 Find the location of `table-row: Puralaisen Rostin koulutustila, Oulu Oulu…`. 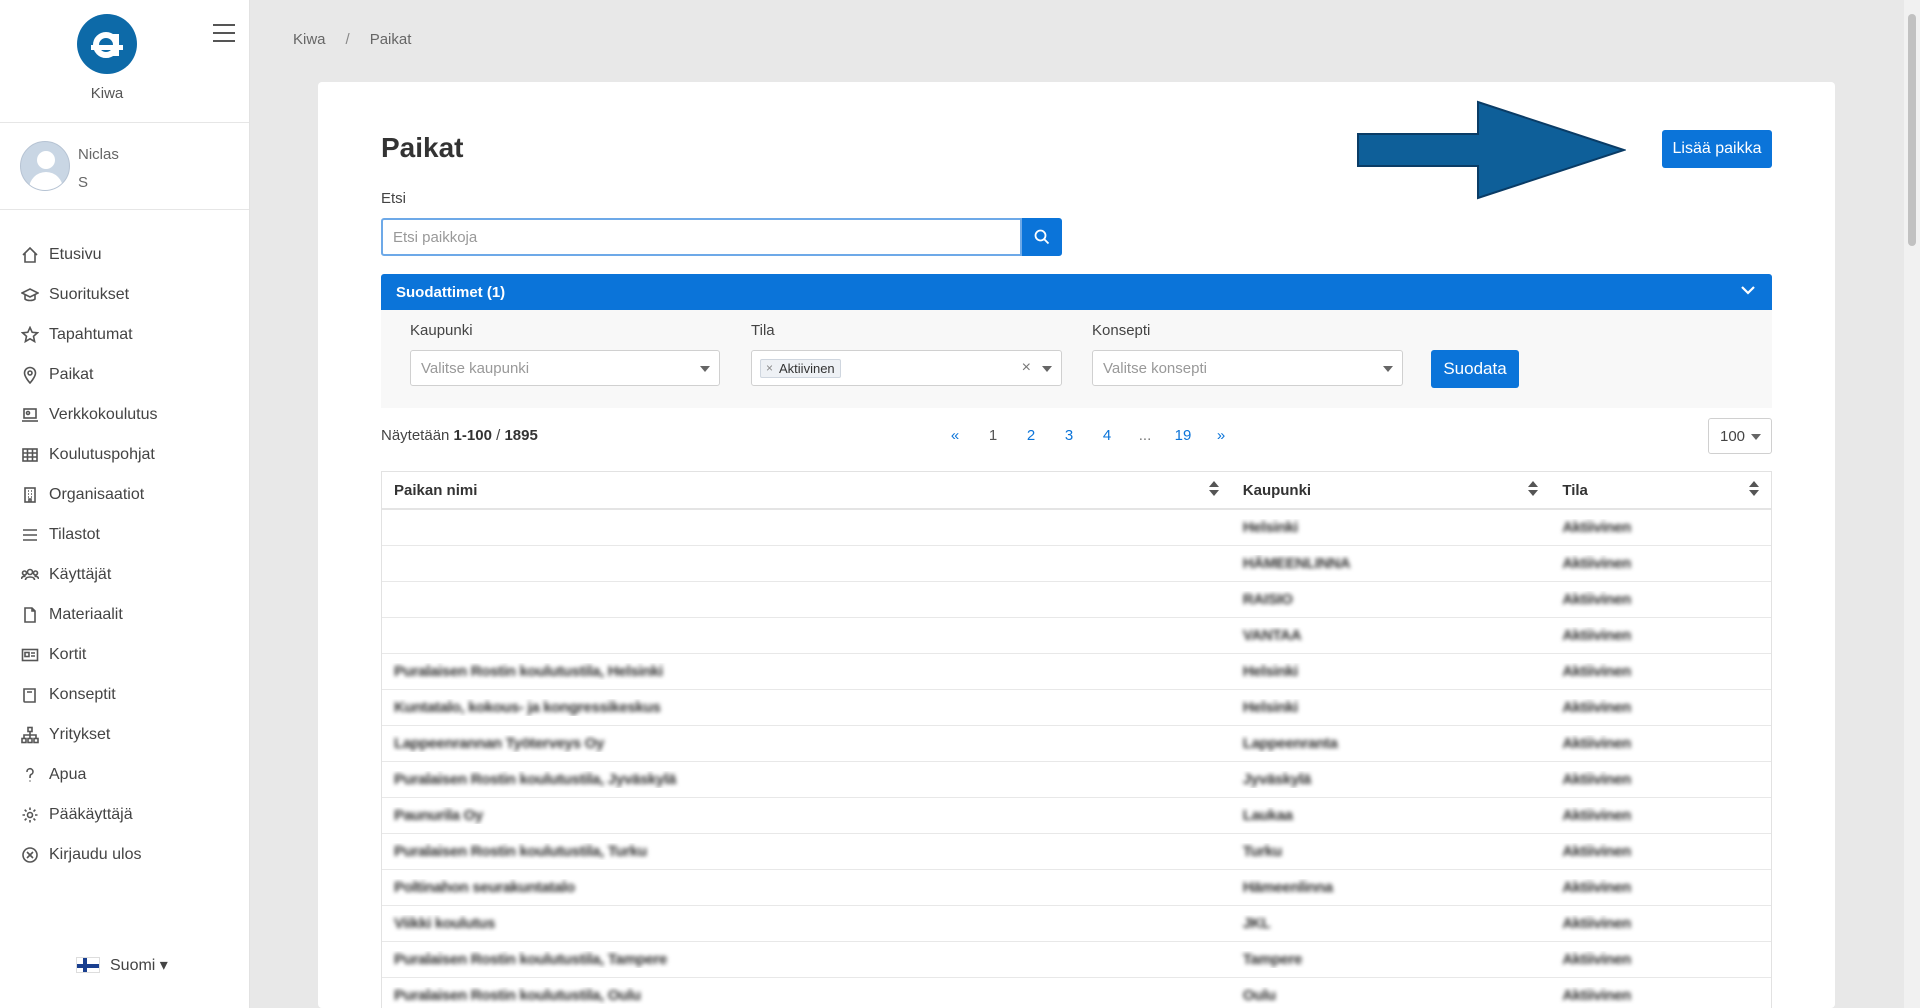

table-row: Puralaisen Rostin koulutustila, Oulu Oulu… is located at coordinates (1076, 993).